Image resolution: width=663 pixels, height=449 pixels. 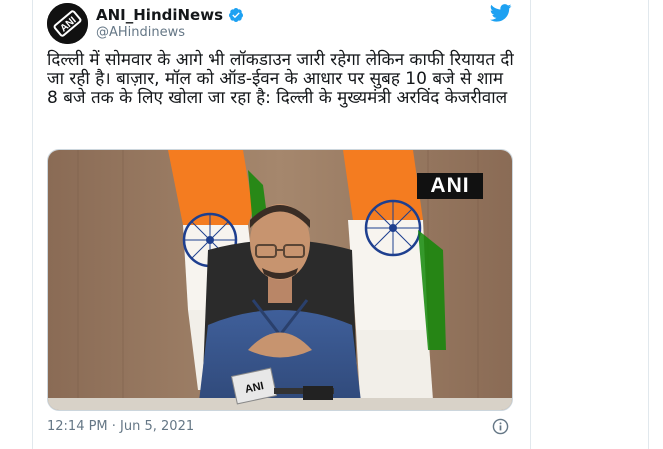 I want to click on user-handle: @AHindinews, so click(x=140, y=32).